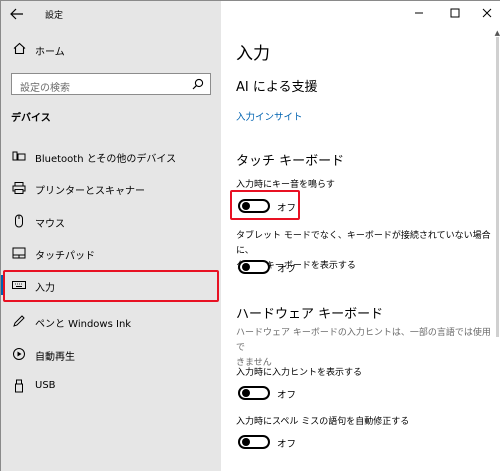  I want to click on app-title: 設定, so click(54, 16).